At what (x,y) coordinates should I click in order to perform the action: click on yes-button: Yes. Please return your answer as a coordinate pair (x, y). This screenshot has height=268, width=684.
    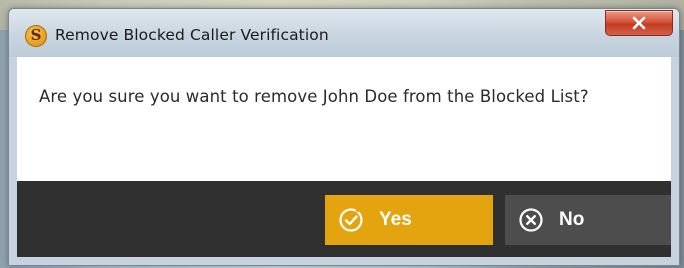
    Looking at the image, I should click on (409, 220).